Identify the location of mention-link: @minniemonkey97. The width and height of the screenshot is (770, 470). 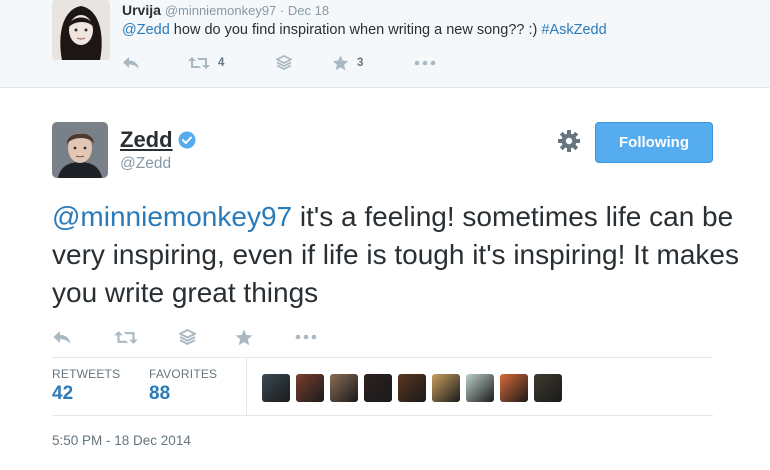
(172, 216).